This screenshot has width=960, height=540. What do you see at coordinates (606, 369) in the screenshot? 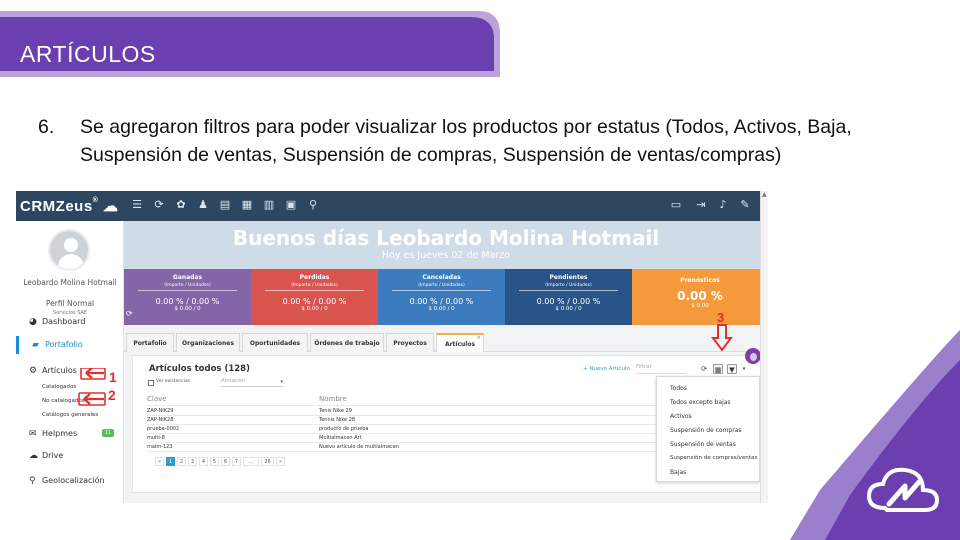
I see `new-article-button: + Nuevo Artículo` at bounding box center [606, 369].